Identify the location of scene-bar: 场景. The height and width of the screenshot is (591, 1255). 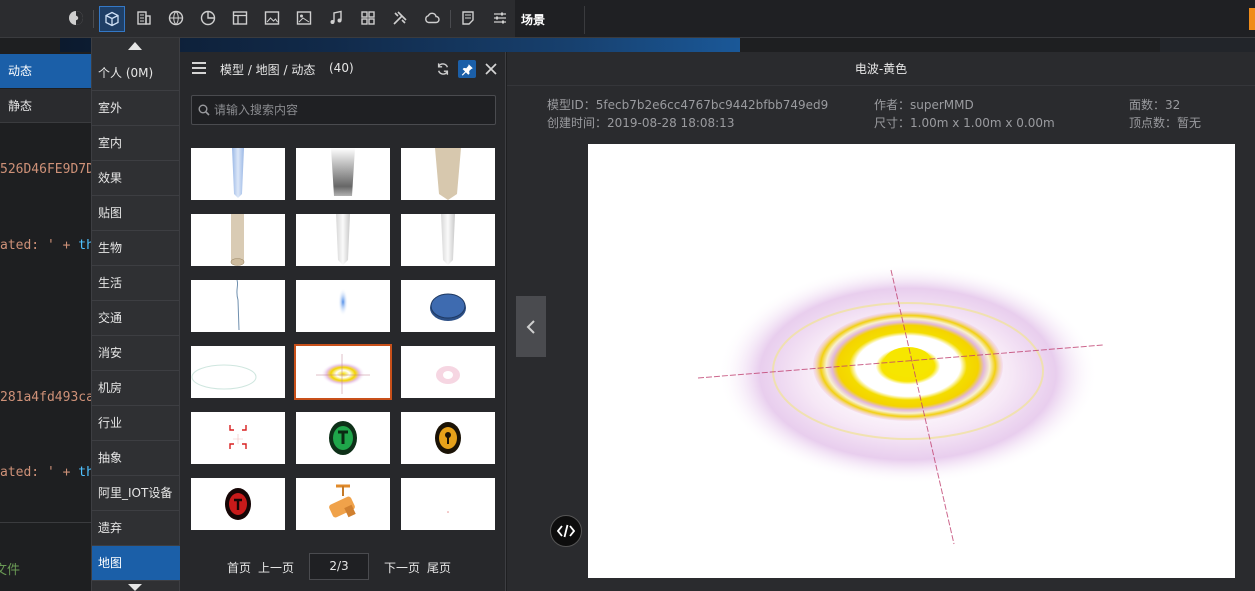
(885, 19).